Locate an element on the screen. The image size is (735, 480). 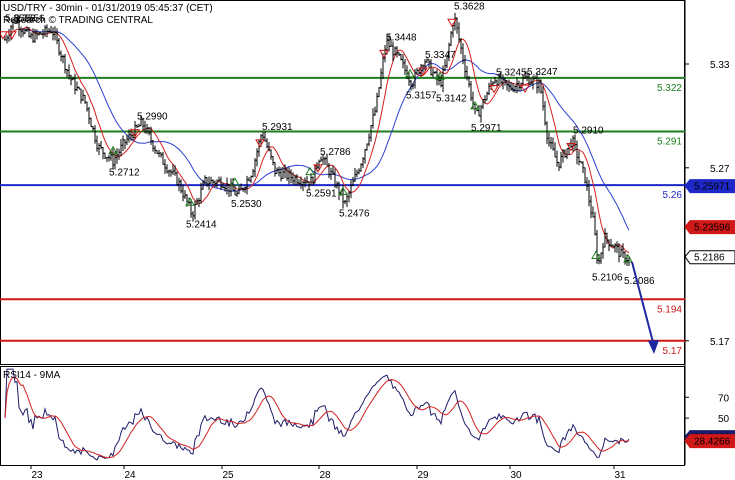
swing-high-label: 5.3628 is located at coordinates (469, 6).